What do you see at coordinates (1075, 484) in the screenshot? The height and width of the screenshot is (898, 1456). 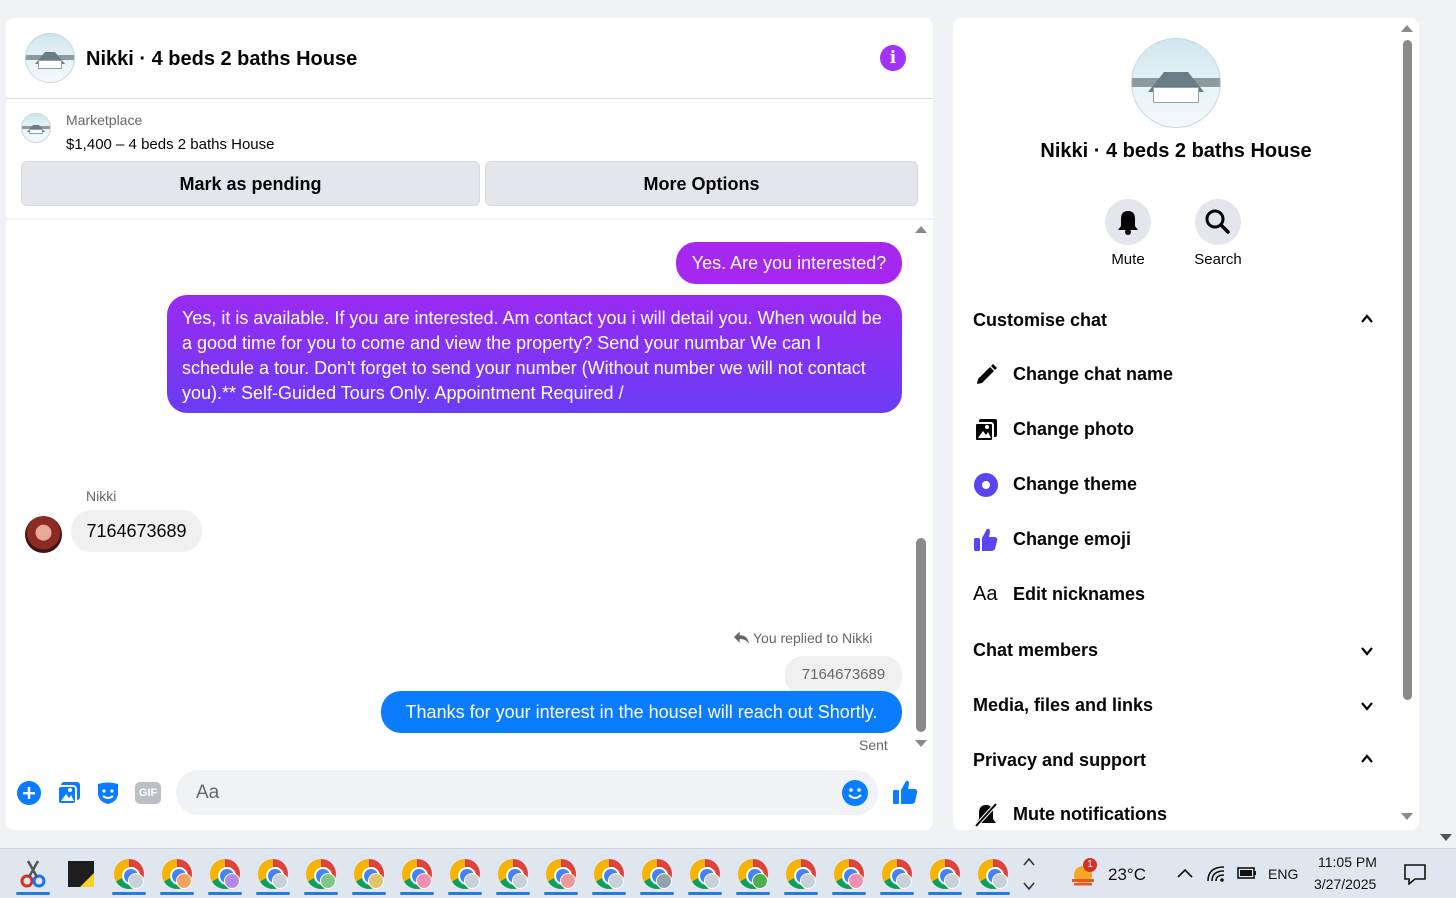 I see `change-theme-label: Change theme` at bounding box center [1075, 484].